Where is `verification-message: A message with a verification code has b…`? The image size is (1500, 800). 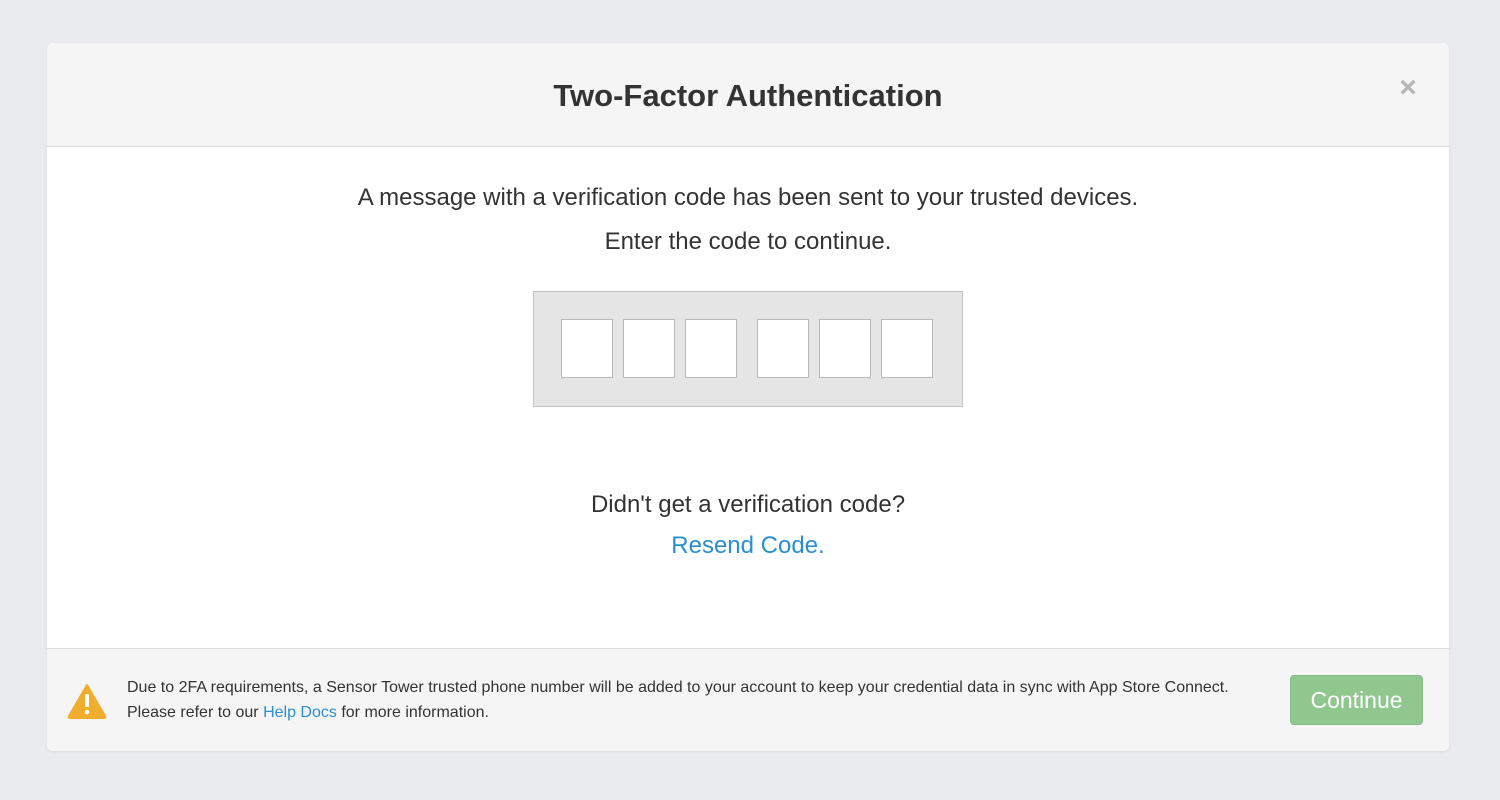
verification-message: A message with a verification code has b… is located at coordinates (748, 197).